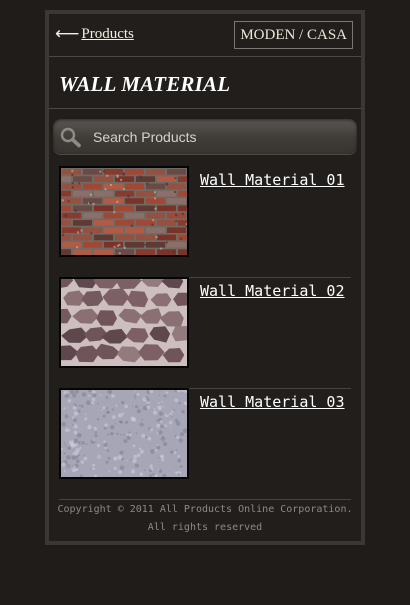 Image resolution: width=410 pixels, height=605 pixels. What do you see at coordinates (205, 222) in the screenshot?
I see `product-list-item: Wall Material 01` at bounding box center [205, 222].